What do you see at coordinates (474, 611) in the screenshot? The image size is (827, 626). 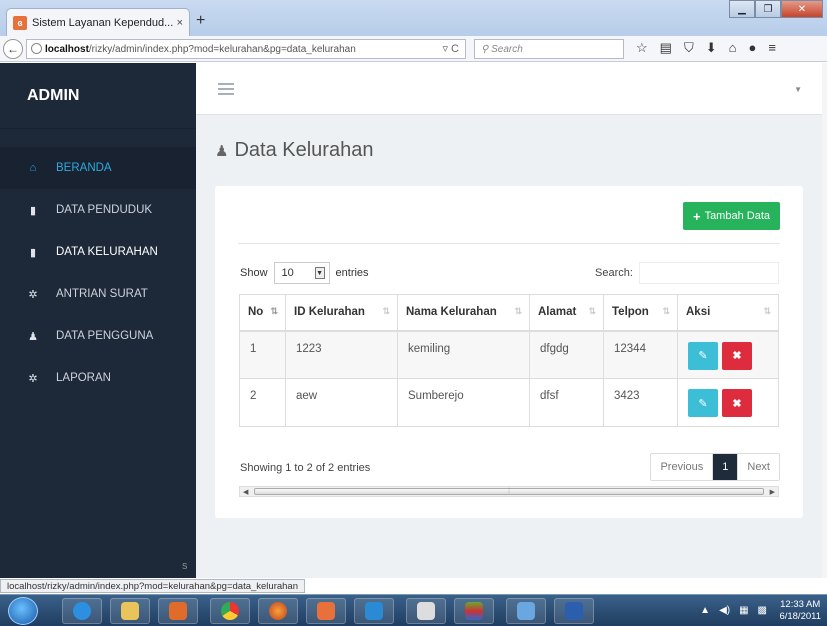 I see `taskbar-winrar` at bounding box center [474, 611].